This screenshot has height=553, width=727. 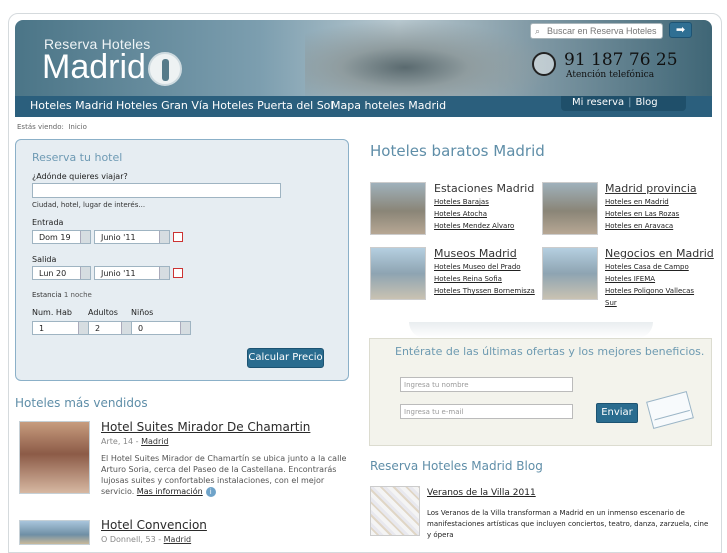 I want to click on hotel-address: Arte, 14 - Madrid, so click(x=135, y=441).